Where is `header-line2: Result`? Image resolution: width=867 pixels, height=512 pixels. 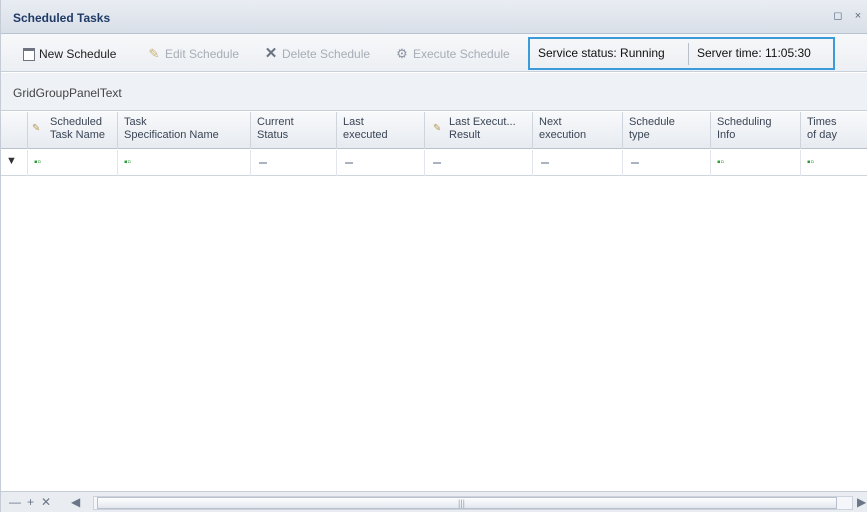
header-line2: Result is located at coordinates (465, 135).